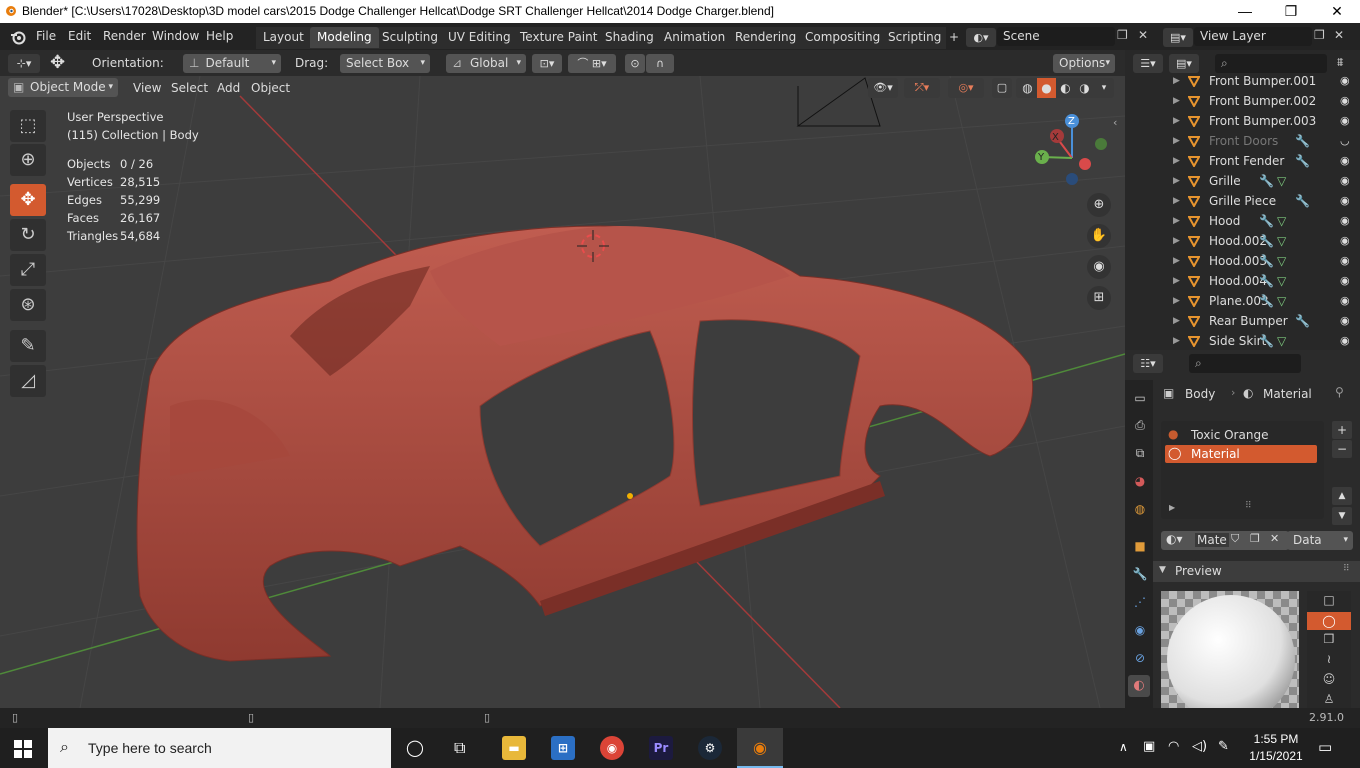 The height and width of the screenshot is (768, 1360). I want to click on scene-properties-icon: ◕, so click(1140, 481).